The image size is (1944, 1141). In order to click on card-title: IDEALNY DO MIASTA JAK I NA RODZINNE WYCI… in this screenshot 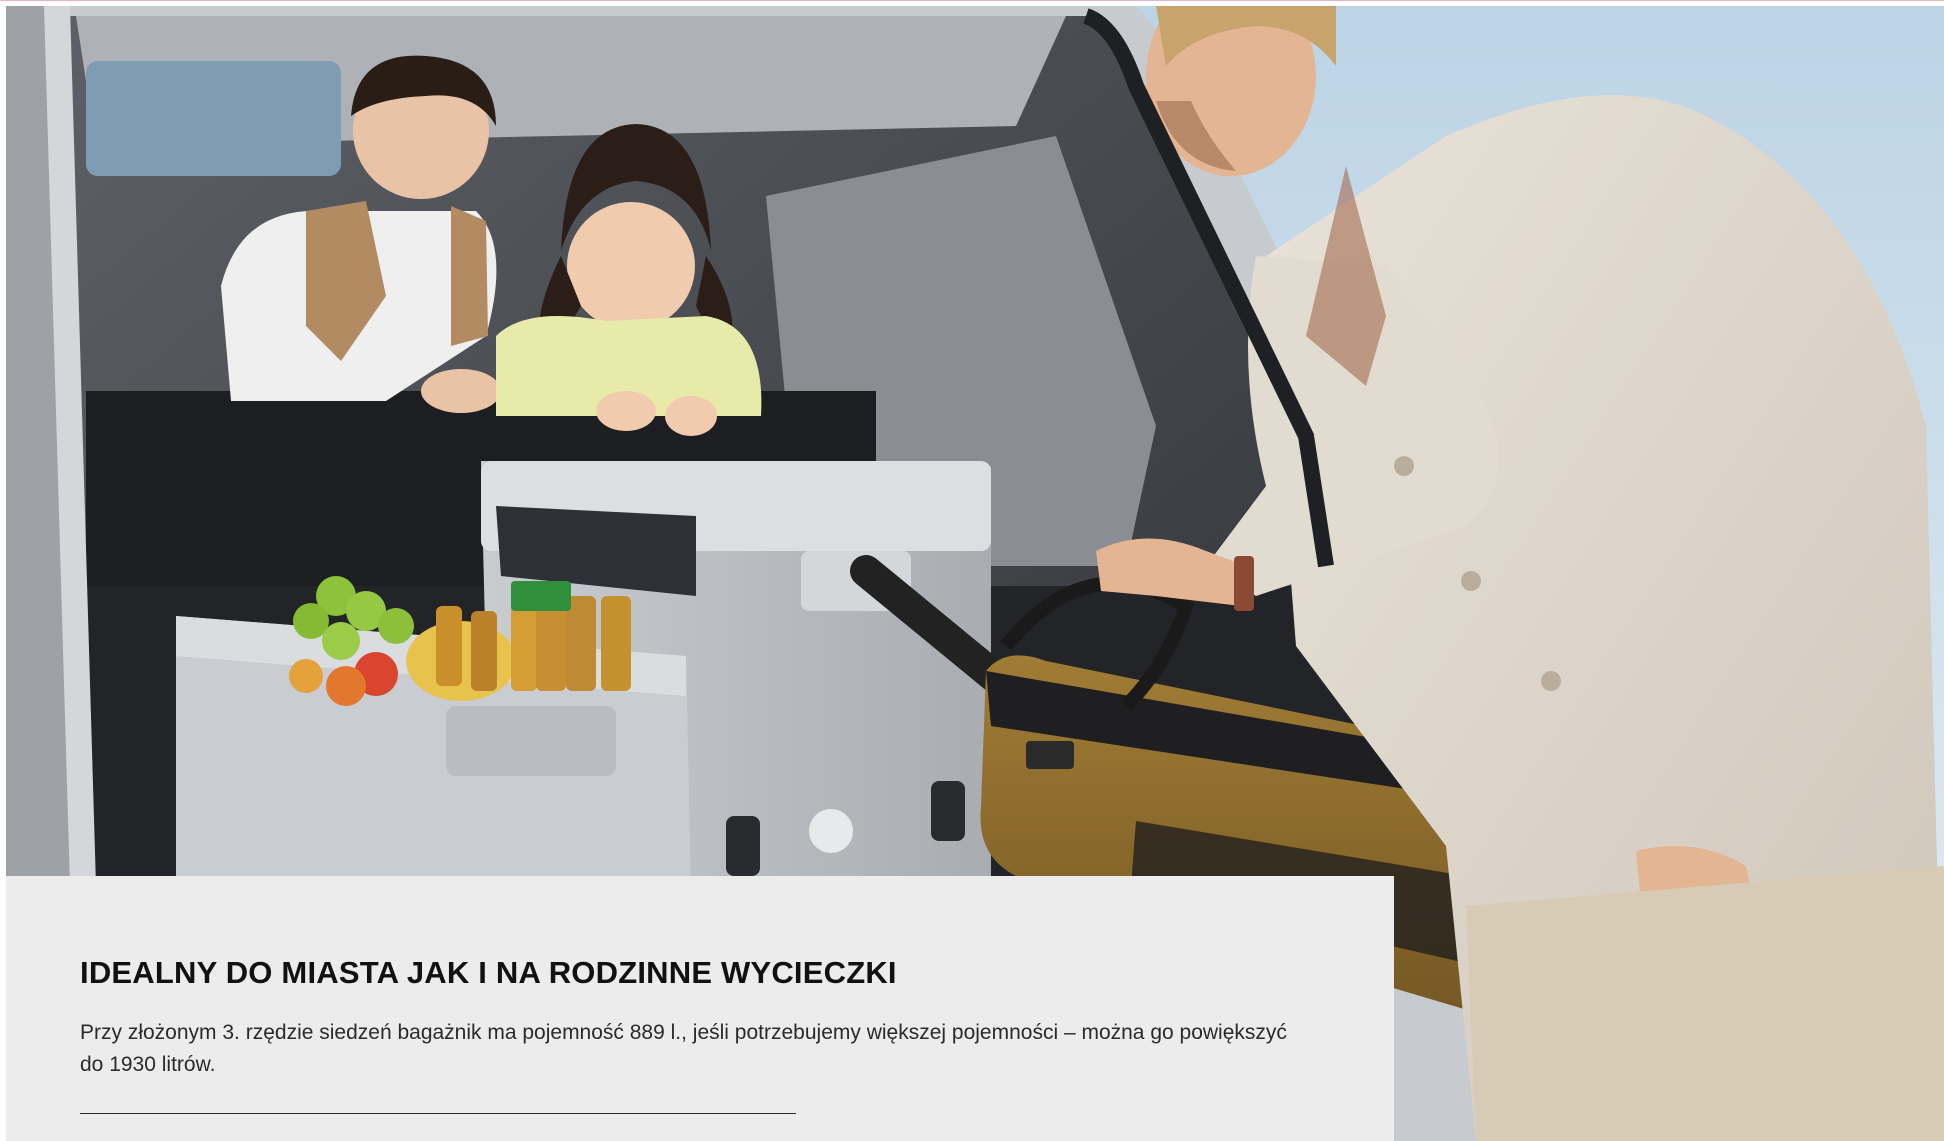, I will do `click(488, 972)`.